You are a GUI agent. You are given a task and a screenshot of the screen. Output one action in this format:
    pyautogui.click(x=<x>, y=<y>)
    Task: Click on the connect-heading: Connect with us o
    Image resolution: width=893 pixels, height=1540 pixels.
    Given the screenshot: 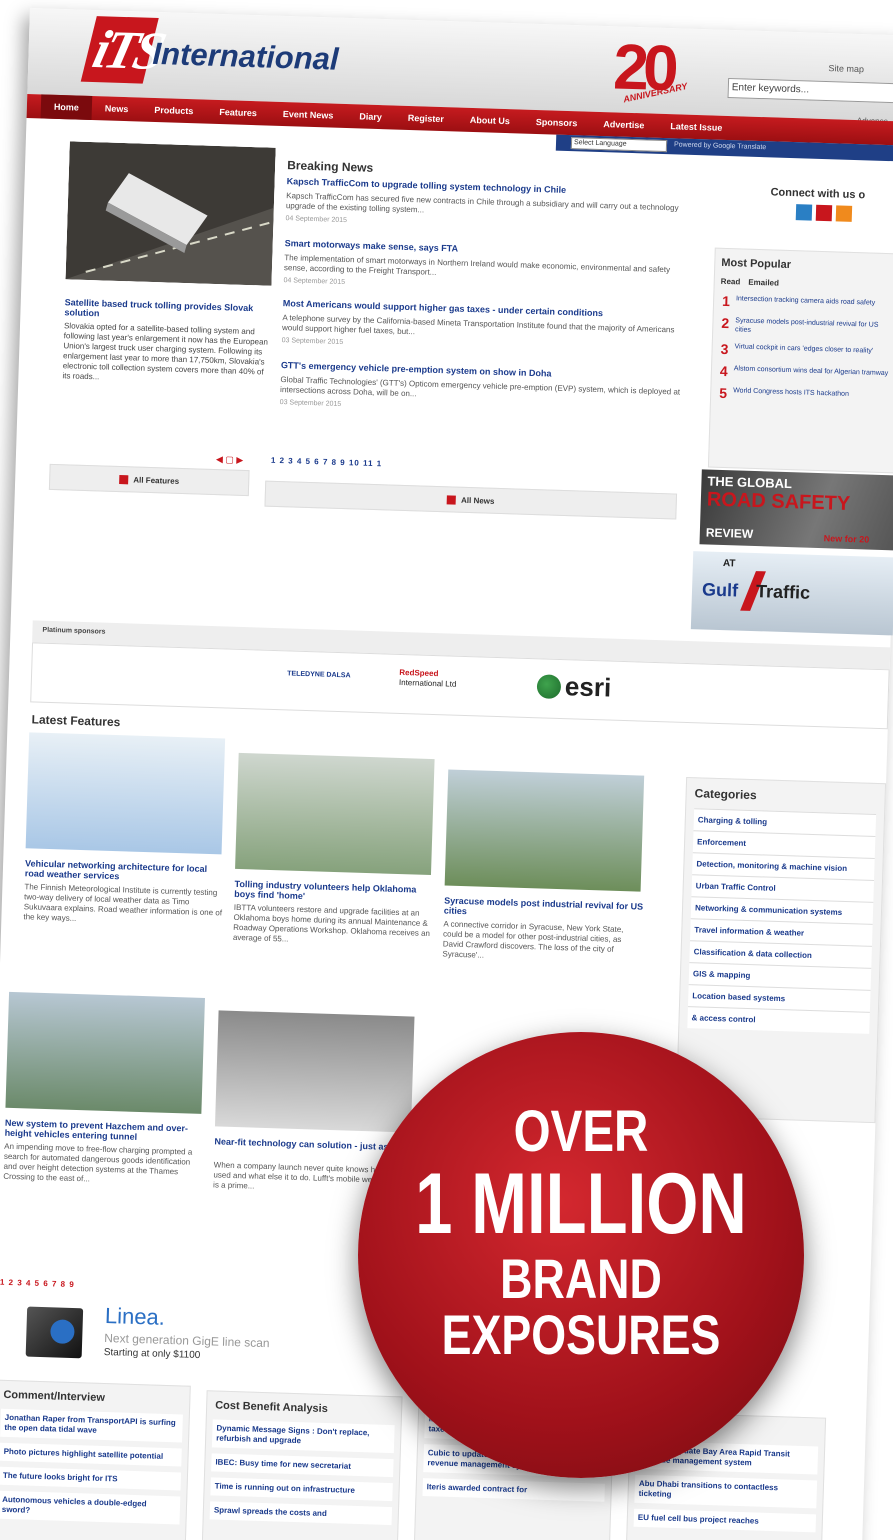 What is the action you would take?
    pyautogui.click(x=818, y=194)
    